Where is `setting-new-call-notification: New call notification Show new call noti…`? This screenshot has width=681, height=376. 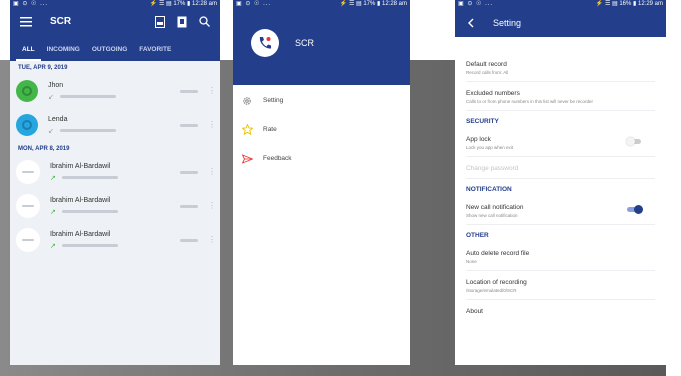 setting-new-call-notification: New call notification Show new call noti… is located at coordinates (560, 210).